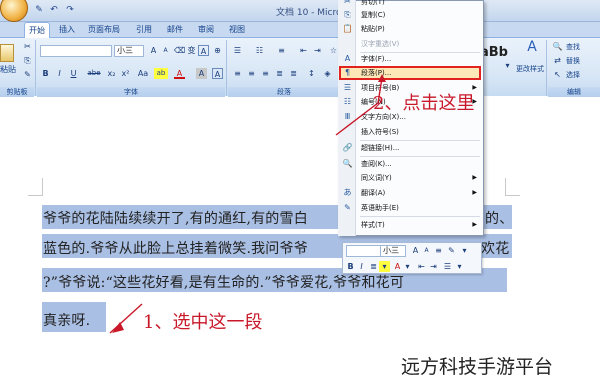  Describe the element at coordinates (477, 367) in the screenshot. I see `watermark-text: 远方科技手游平台` at that location.